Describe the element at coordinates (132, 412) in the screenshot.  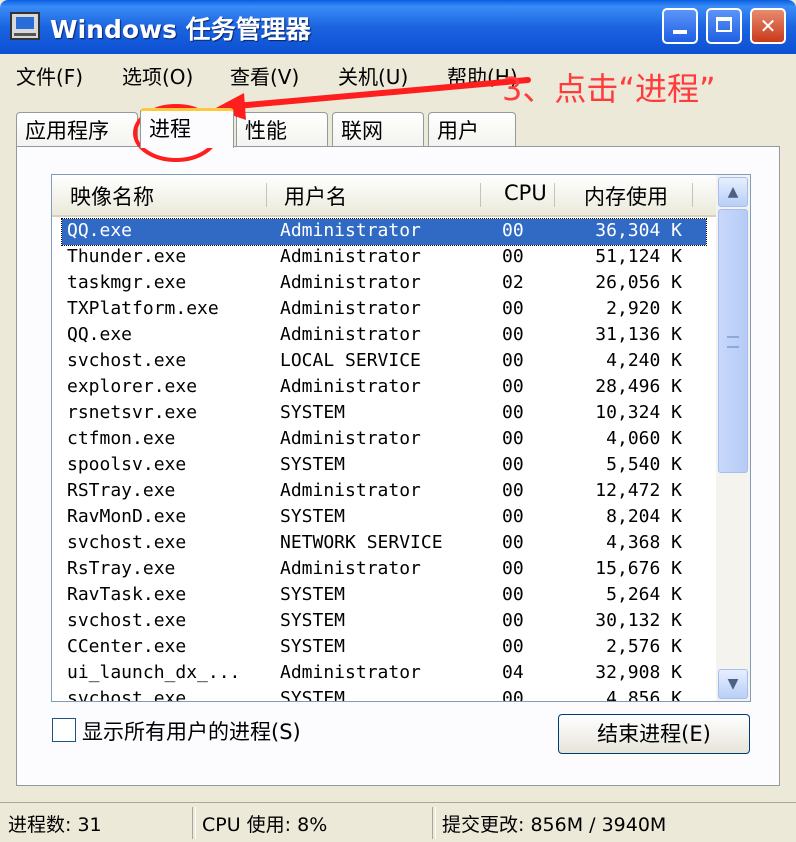
I see `process-image-name: rsnetsvr.exe` at that location.